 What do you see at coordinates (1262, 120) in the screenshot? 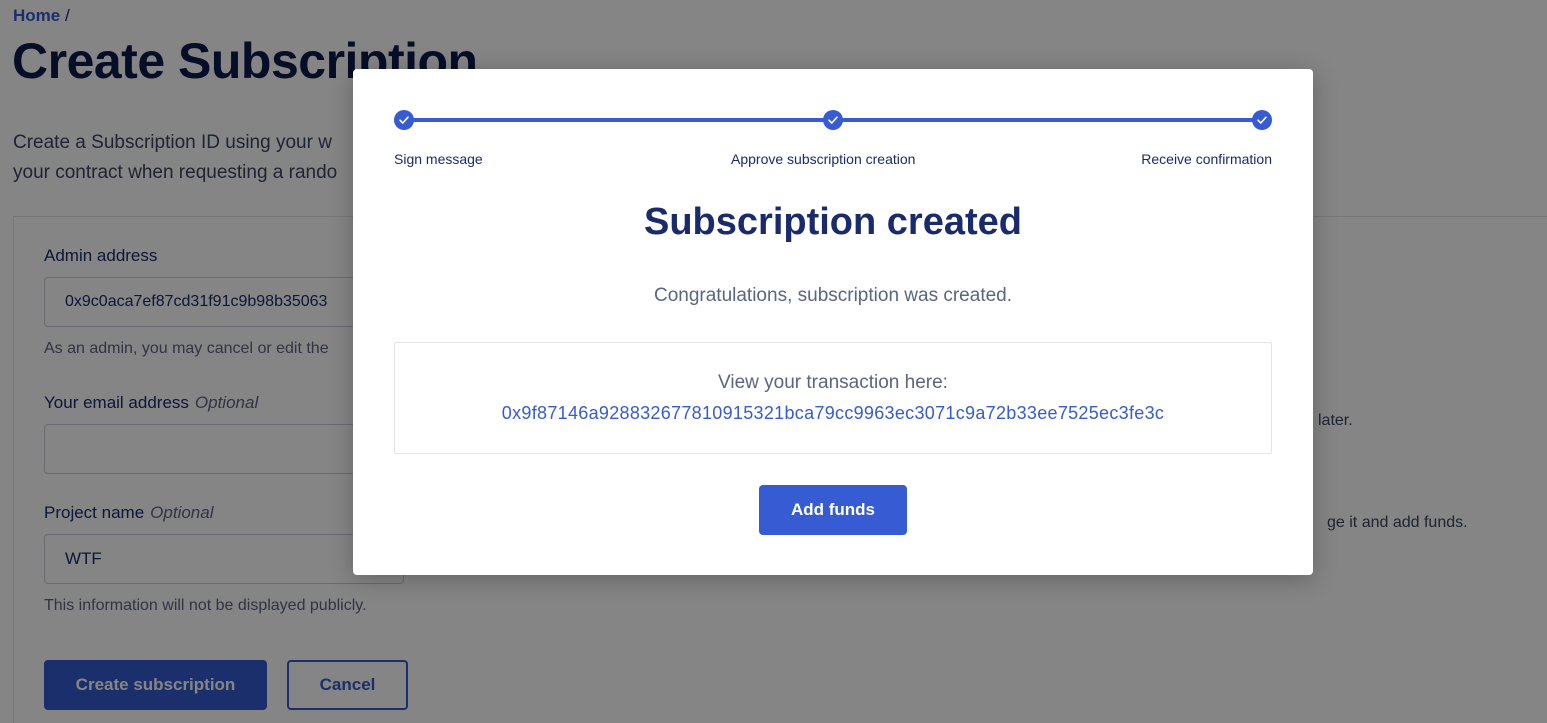
I see `step-3-check-icon` at bounding box center [1262, 120].